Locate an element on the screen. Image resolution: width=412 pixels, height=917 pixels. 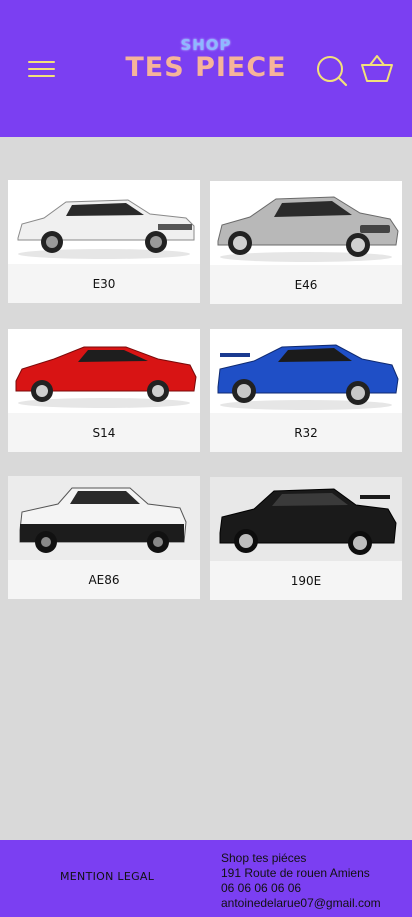
car-image-190e is located at coordinates (306, 519).